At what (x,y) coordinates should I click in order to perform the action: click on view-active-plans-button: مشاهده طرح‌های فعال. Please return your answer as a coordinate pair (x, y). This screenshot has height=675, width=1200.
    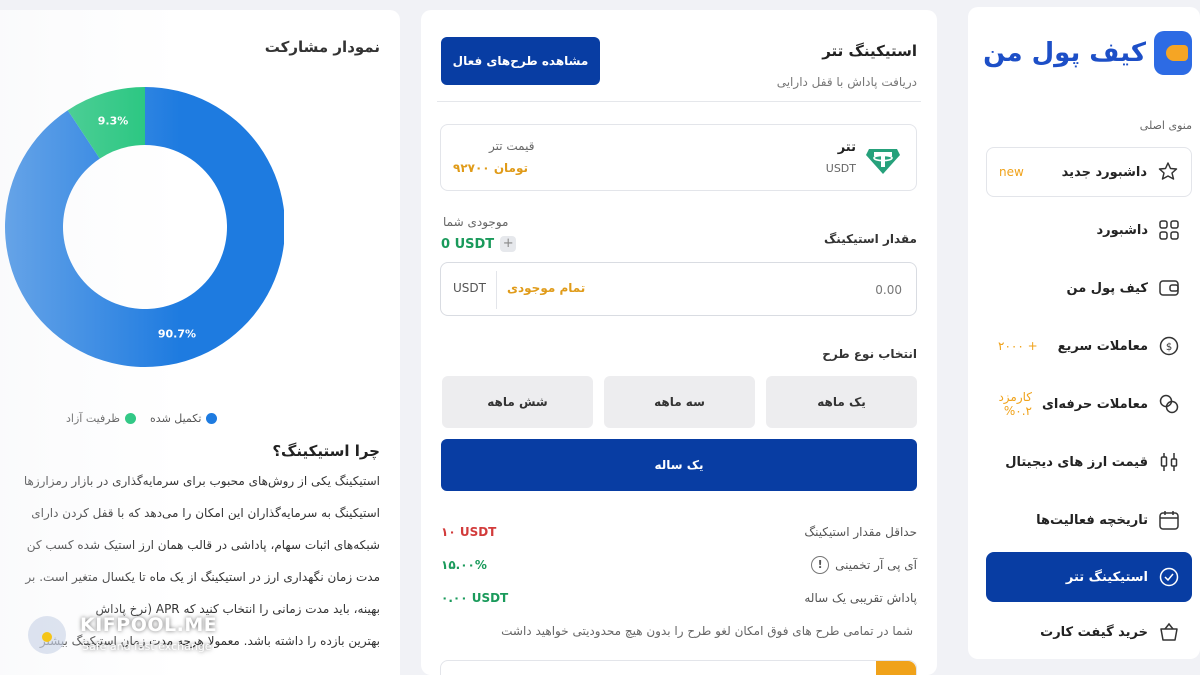
    Looking at the image, I should click on (520, 61).